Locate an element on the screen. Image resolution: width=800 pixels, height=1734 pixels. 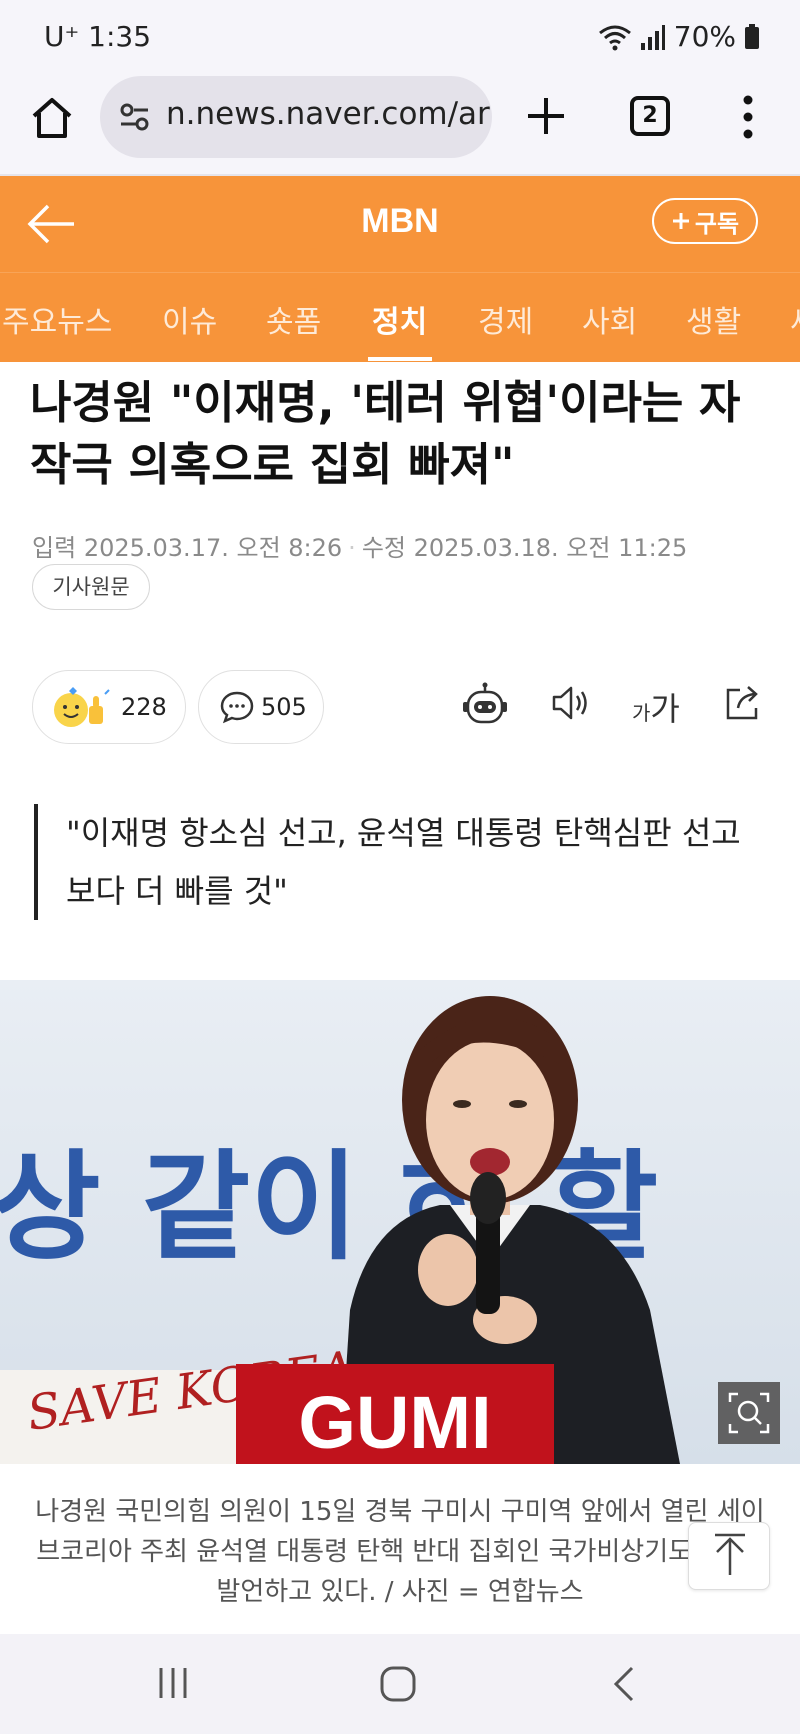
tab-issue: 이슈 is located at coordinates (189, 319).